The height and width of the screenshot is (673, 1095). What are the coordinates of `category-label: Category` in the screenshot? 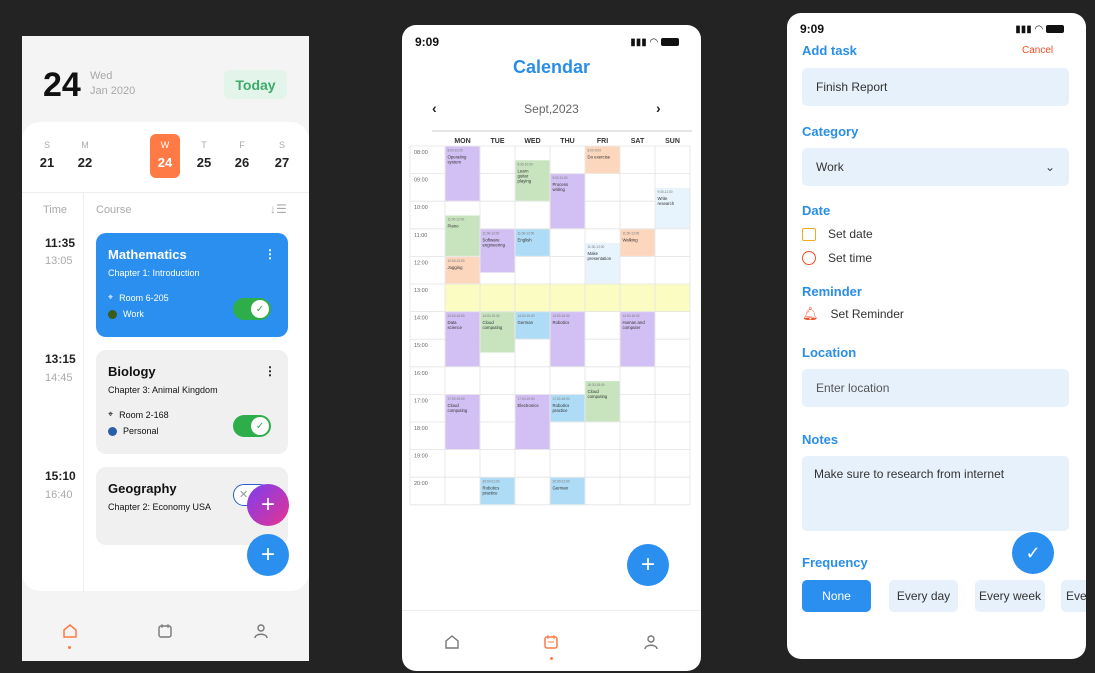 It's located at (830, 131).